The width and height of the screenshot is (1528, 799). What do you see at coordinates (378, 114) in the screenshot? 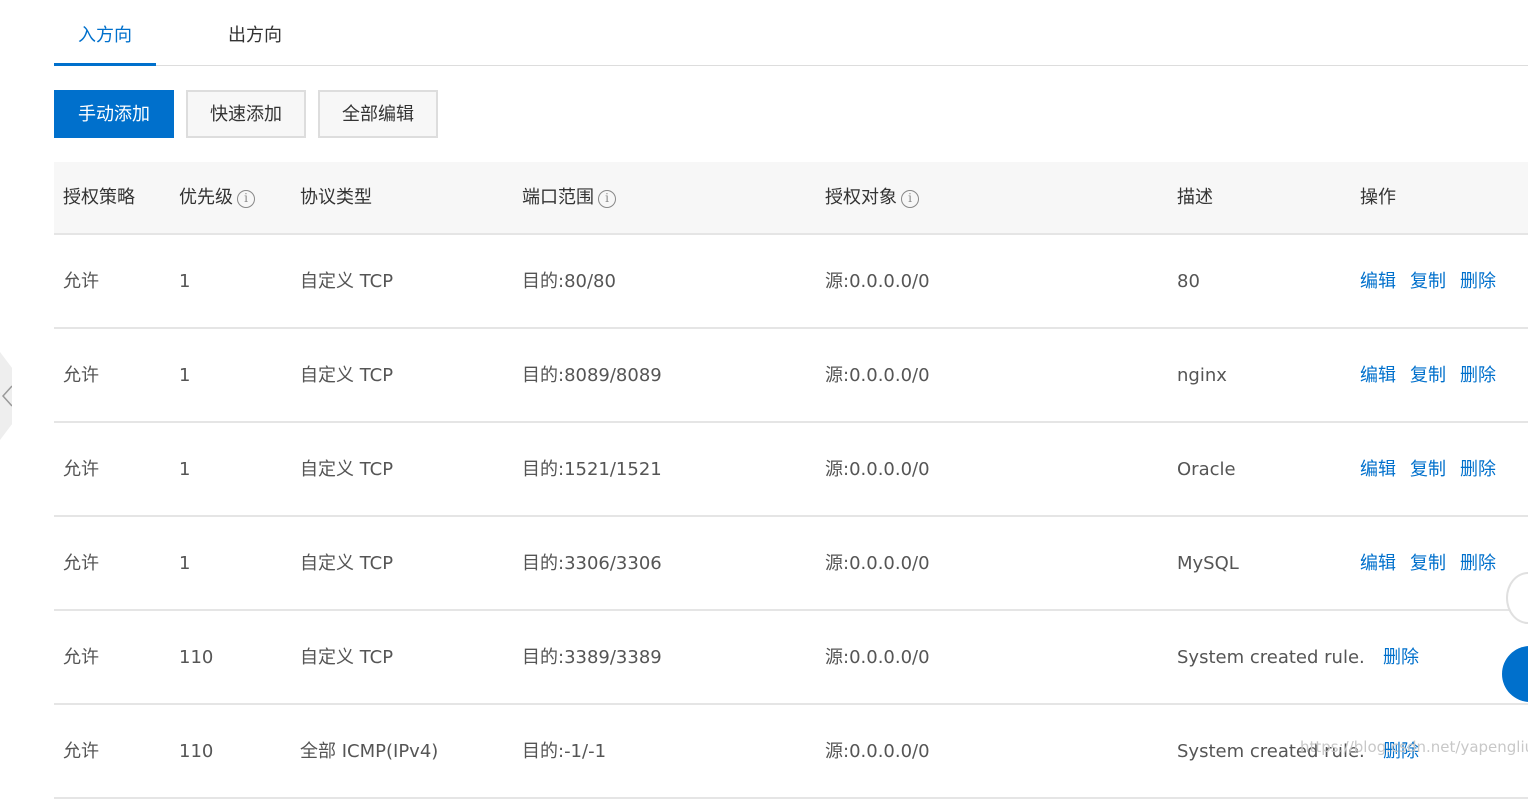
I see `edit-all-button: 全部编辑` at bounding box center [378, 114].